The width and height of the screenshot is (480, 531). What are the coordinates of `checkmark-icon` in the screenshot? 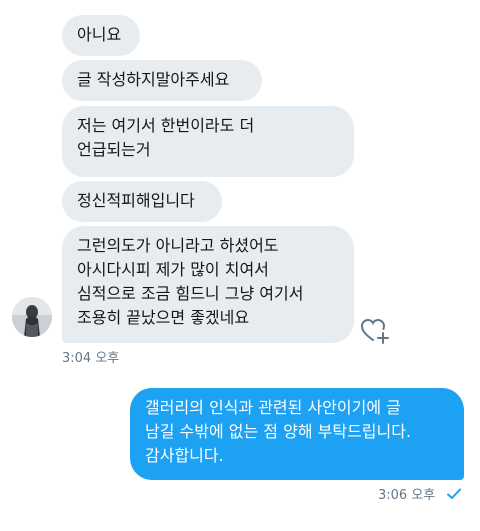 It's located at (454, 492).